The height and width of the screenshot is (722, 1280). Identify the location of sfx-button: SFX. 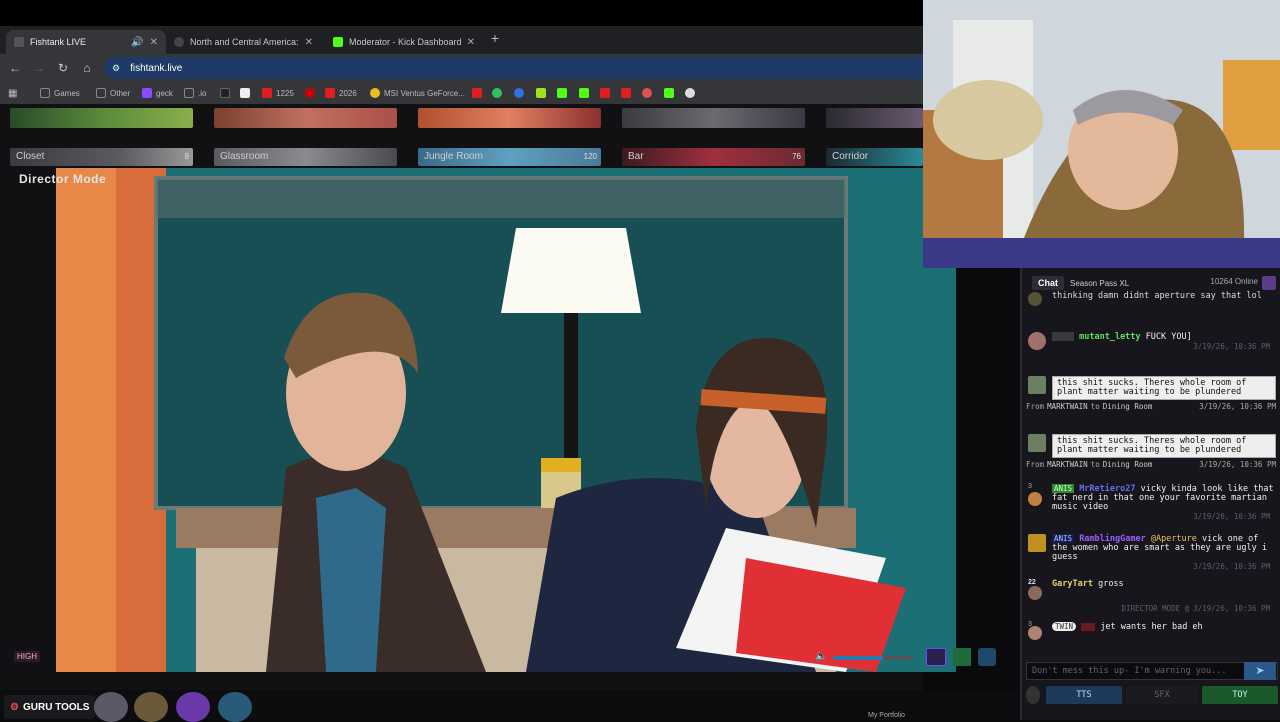
(1162, 695).